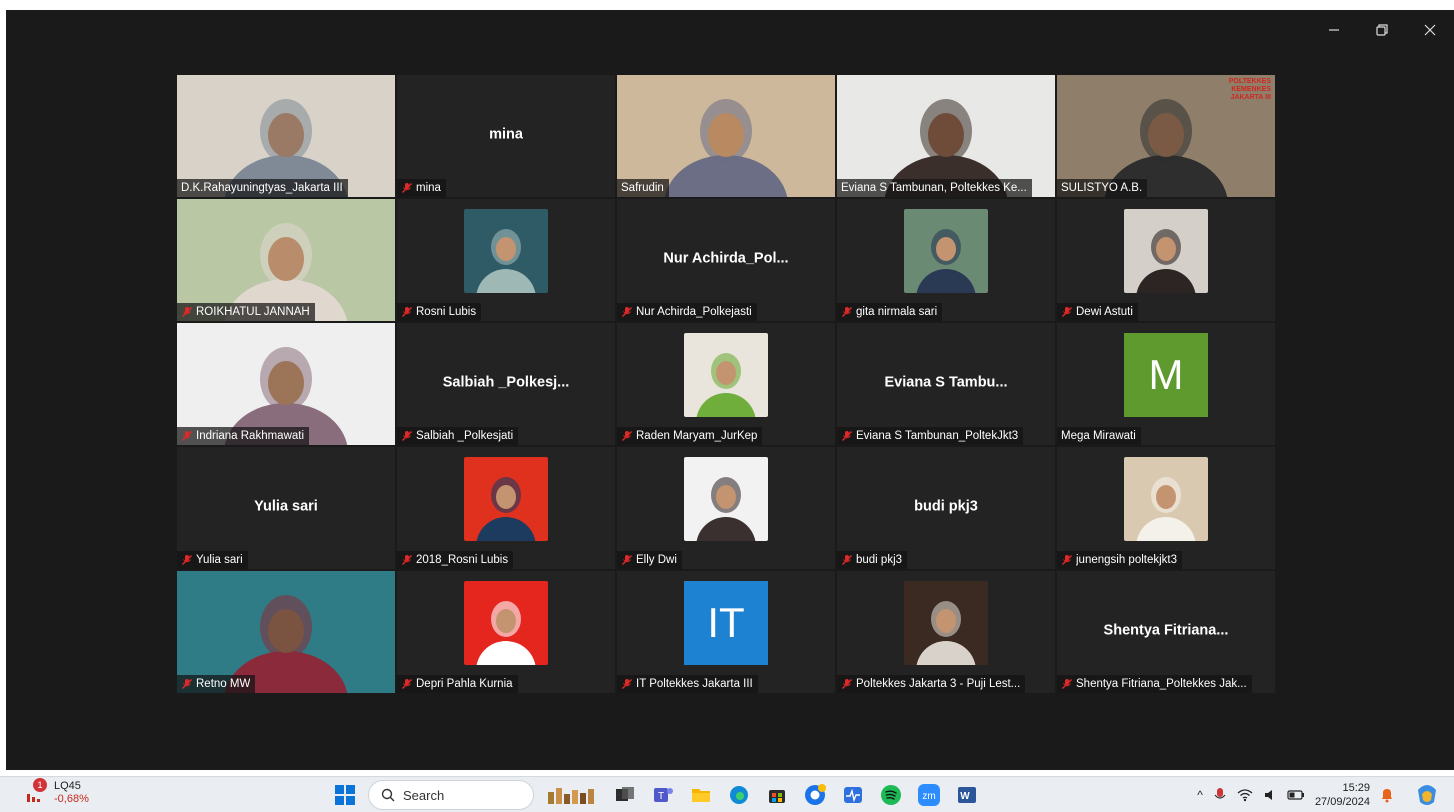 This screenshot has height=812, width=1454. Describe the element at coordinates (1251, 89) in the screenshot. I see `overlay-line: KEMENKES` at that location.